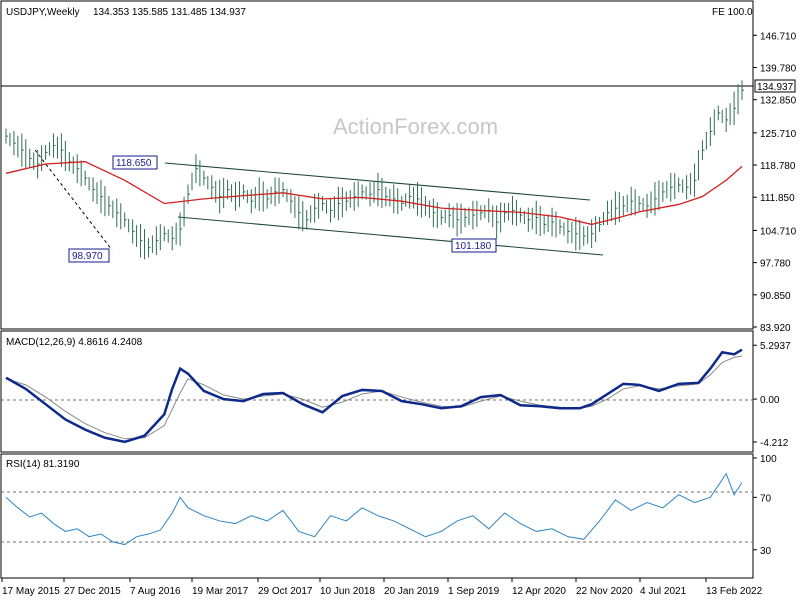 This screenshot has width=800, height=605. I want to click on label-98970-text: 98.970, so click(87, 256).